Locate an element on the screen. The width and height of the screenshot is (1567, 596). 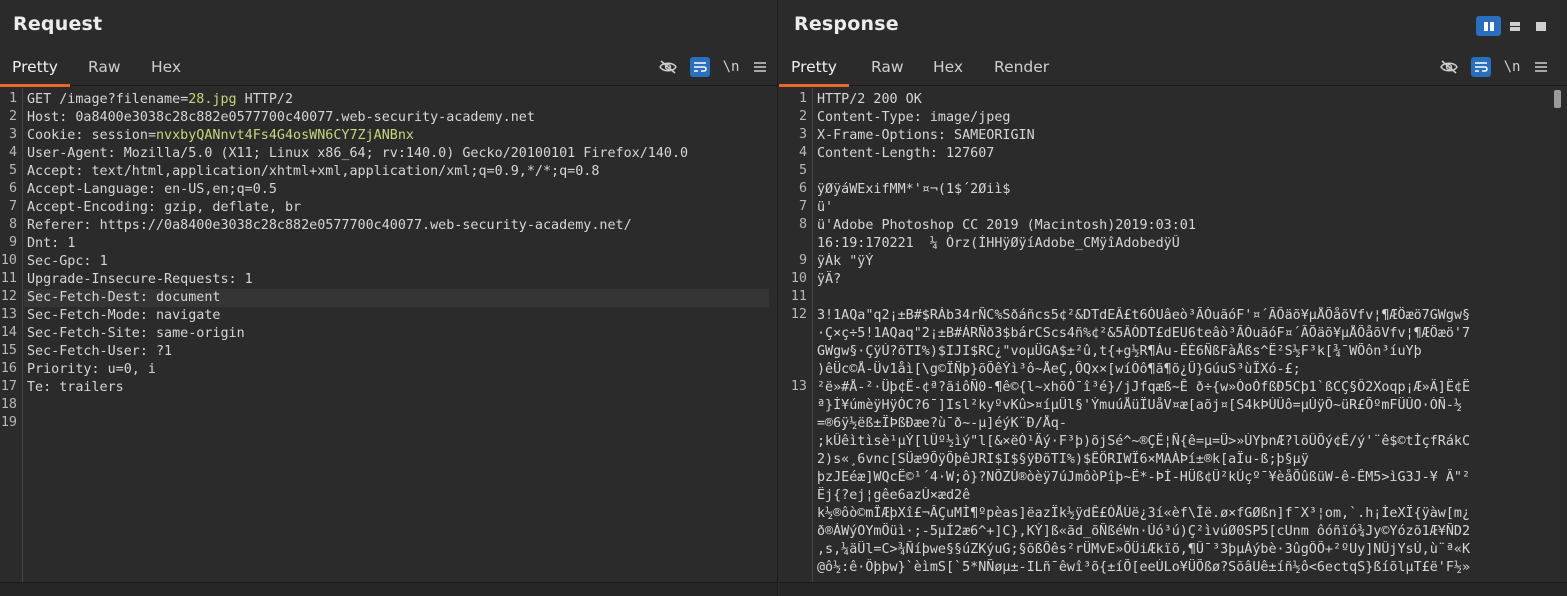
request-line: Accept-Language: en-US,en;q=0.5 is located at coordinates (398, 190).